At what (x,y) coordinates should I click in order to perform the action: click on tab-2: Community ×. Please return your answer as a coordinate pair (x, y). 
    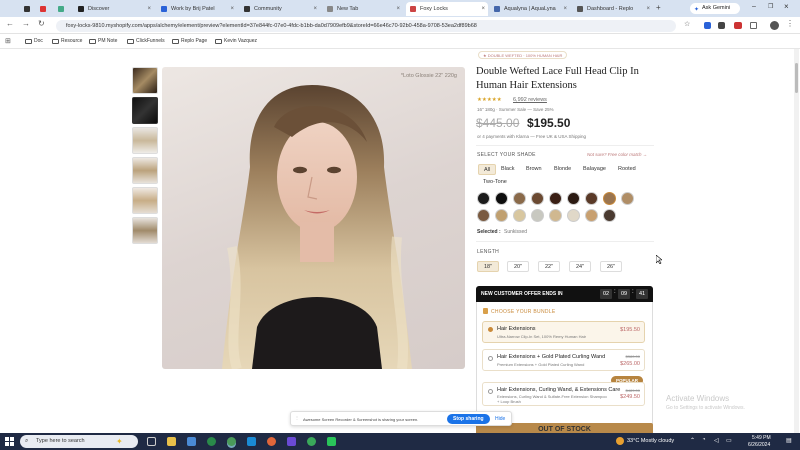
    Looking at the image, I should click on (280, 9).